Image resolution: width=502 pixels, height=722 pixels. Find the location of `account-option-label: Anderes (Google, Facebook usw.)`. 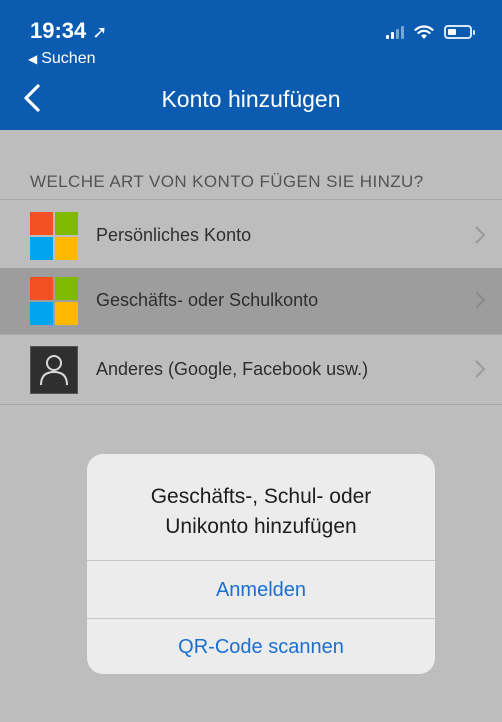

account-option-label: Anderes (Google, Facebook usw.) is located at coordinates (232, 369).